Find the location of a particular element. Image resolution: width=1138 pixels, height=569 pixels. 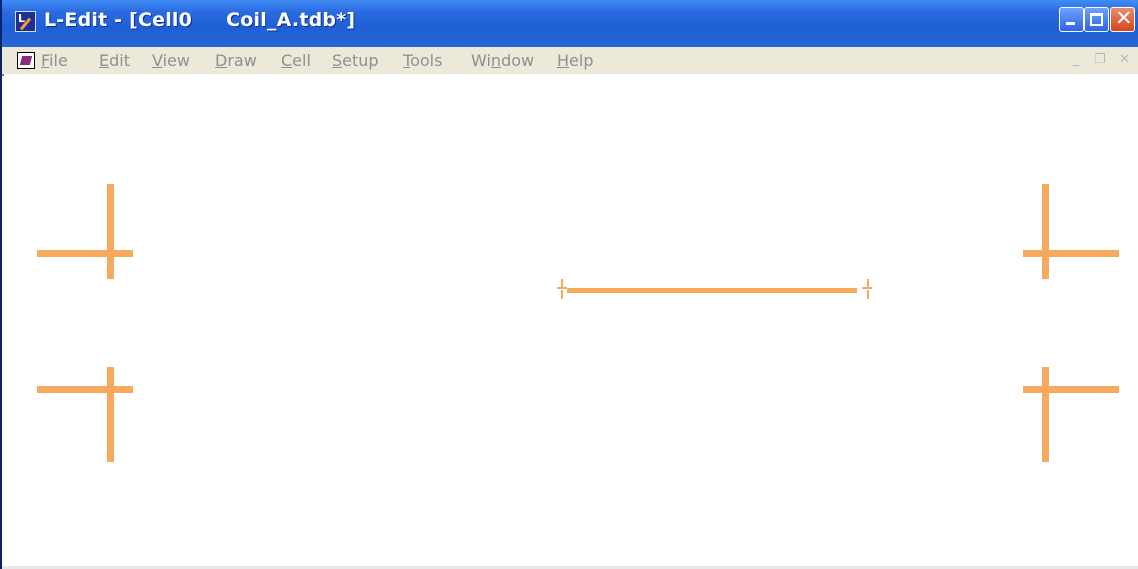

menu-cell: Cell is located at coordinates (296, 60).